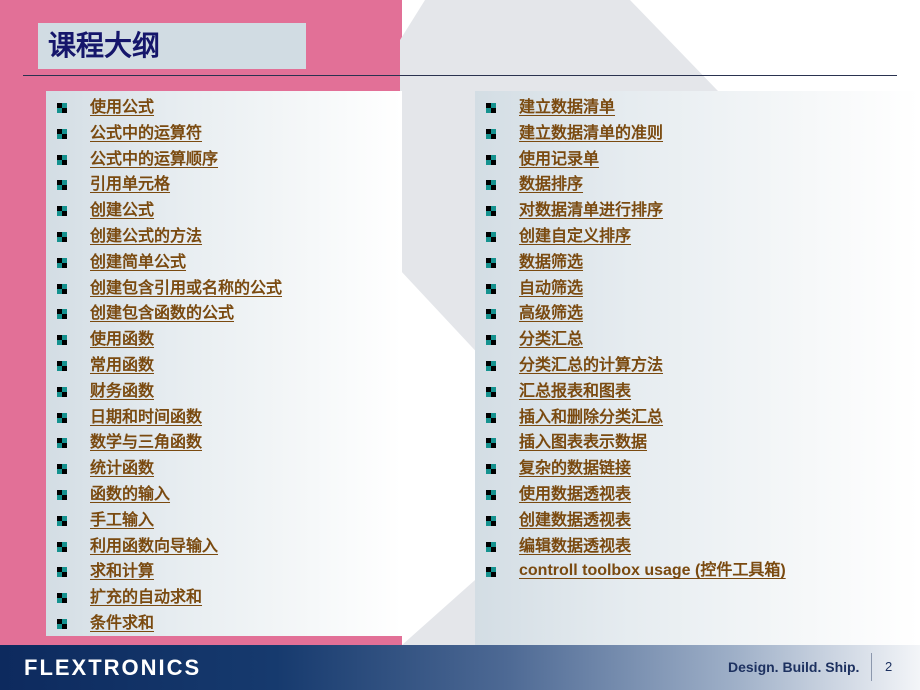  I want to click on topic-link: 创建自定义排序, so click(575, 236).